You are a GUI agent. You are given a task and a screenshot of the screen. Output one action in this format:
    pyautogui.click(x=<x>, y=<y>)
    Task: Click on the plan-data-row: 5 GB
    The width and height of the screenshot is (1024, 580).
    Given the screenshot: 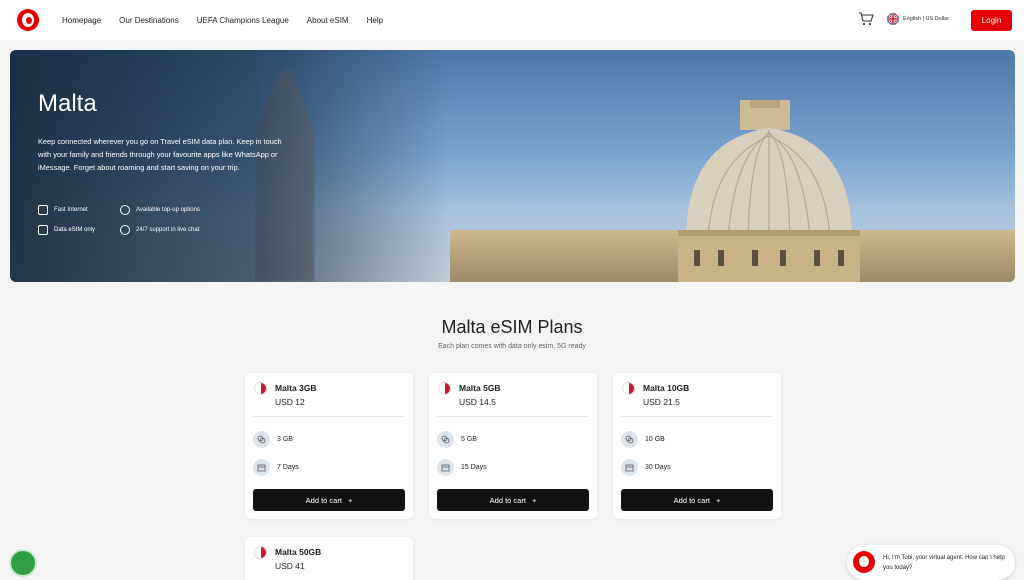 What is the action you would take?
    pyautogui.click(x=457, y=439)
    